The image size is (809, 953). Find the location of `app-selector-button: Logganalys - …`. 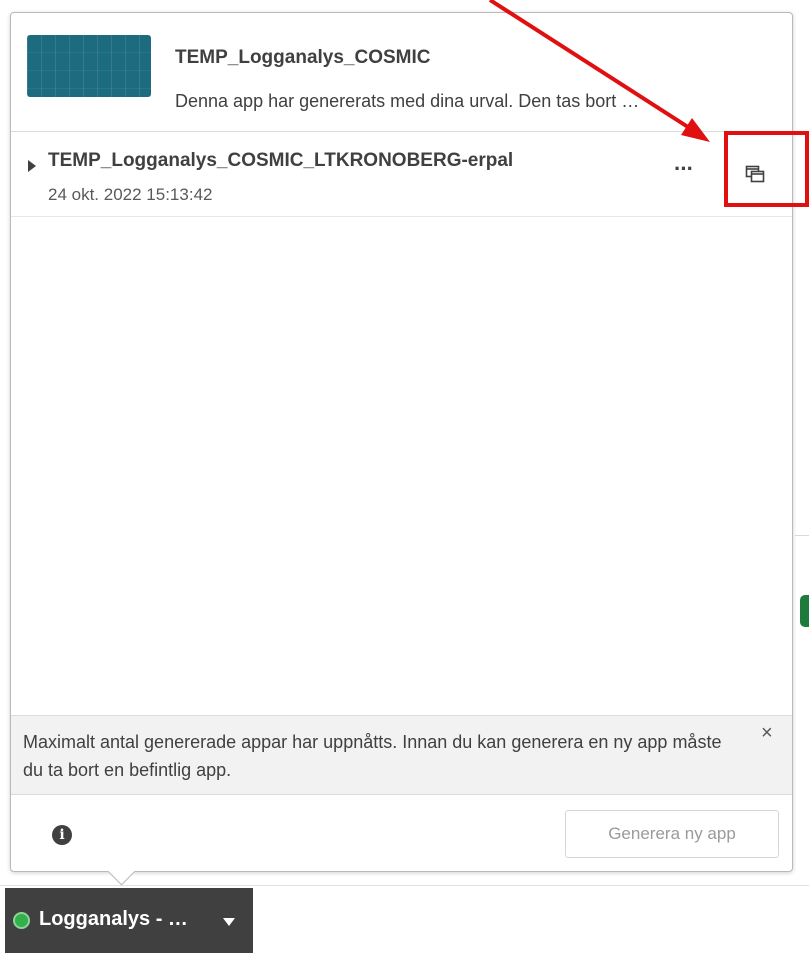

app-selector-button: Logganalys - … is located at coordinates (129, 920).